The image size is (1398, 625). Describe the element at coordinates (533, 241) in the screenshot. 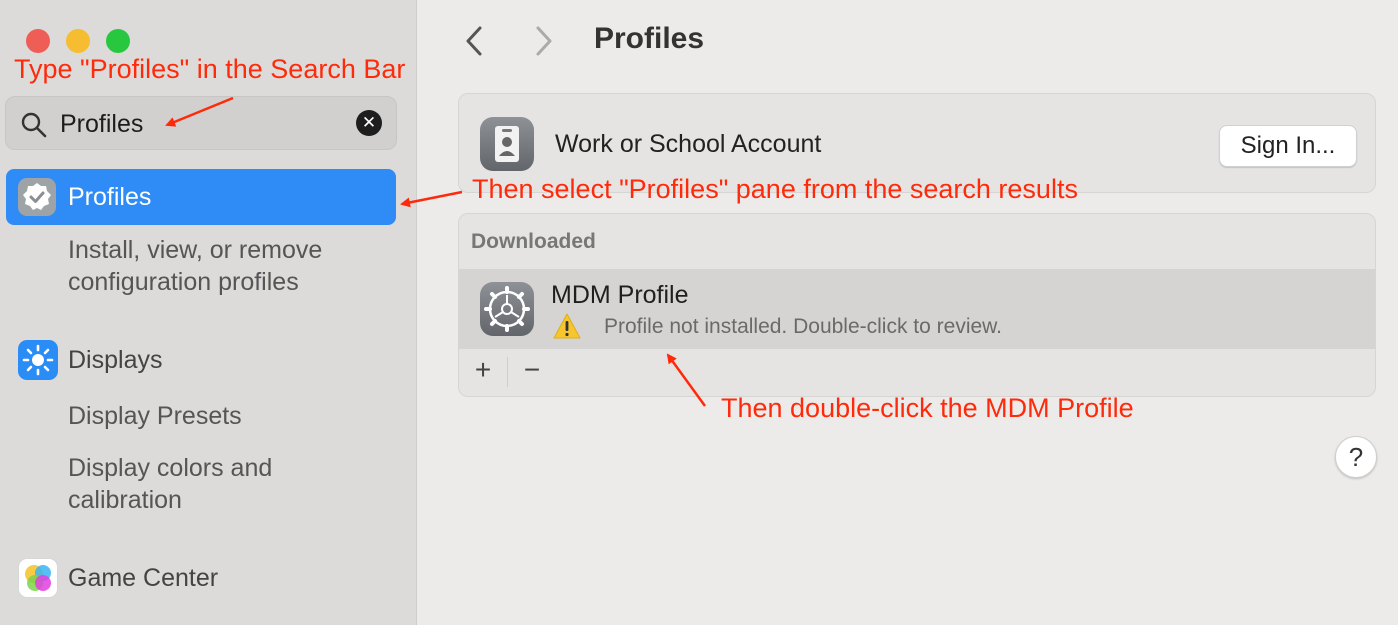

I see `downloaded-header: Downloaded` at that location.